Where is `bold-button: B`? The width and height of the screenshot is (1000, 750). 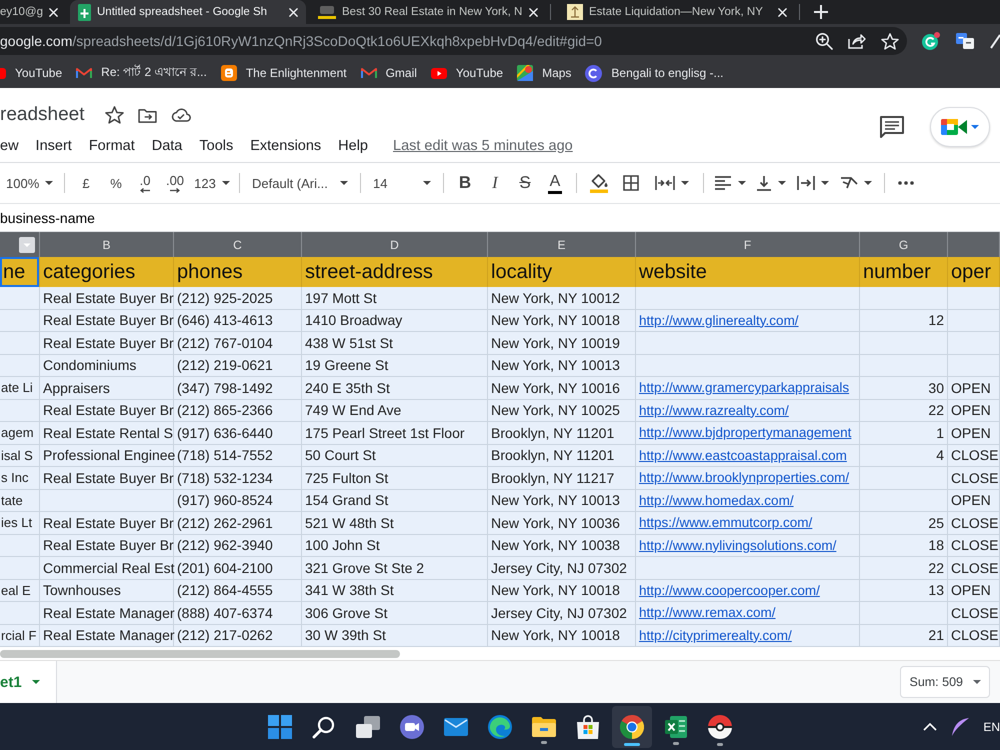
bold-button: B is located at coordinates (465, 183).